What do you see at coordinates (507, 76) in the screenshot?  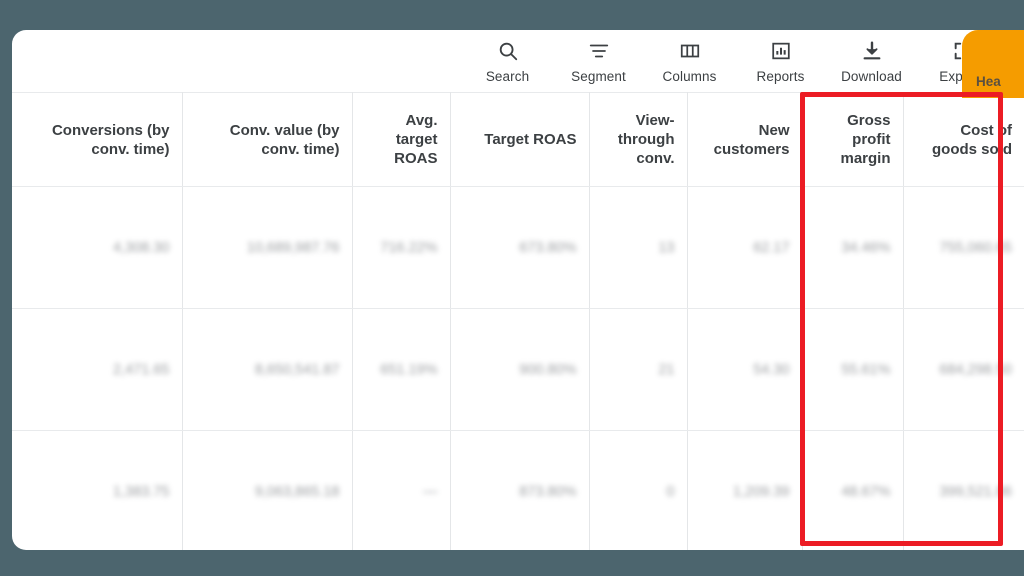 I see `toolbar-label-search: Search` at bounding box center [507, 76].